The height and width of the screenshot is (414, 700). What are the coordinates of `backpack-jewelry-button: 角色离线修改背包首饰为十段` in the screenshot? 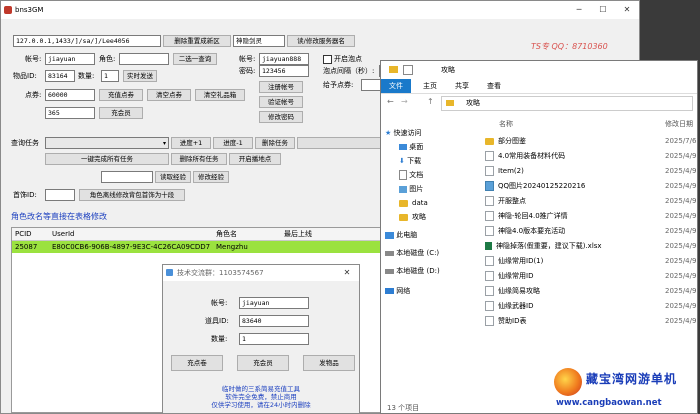 It's located at (132, 195).